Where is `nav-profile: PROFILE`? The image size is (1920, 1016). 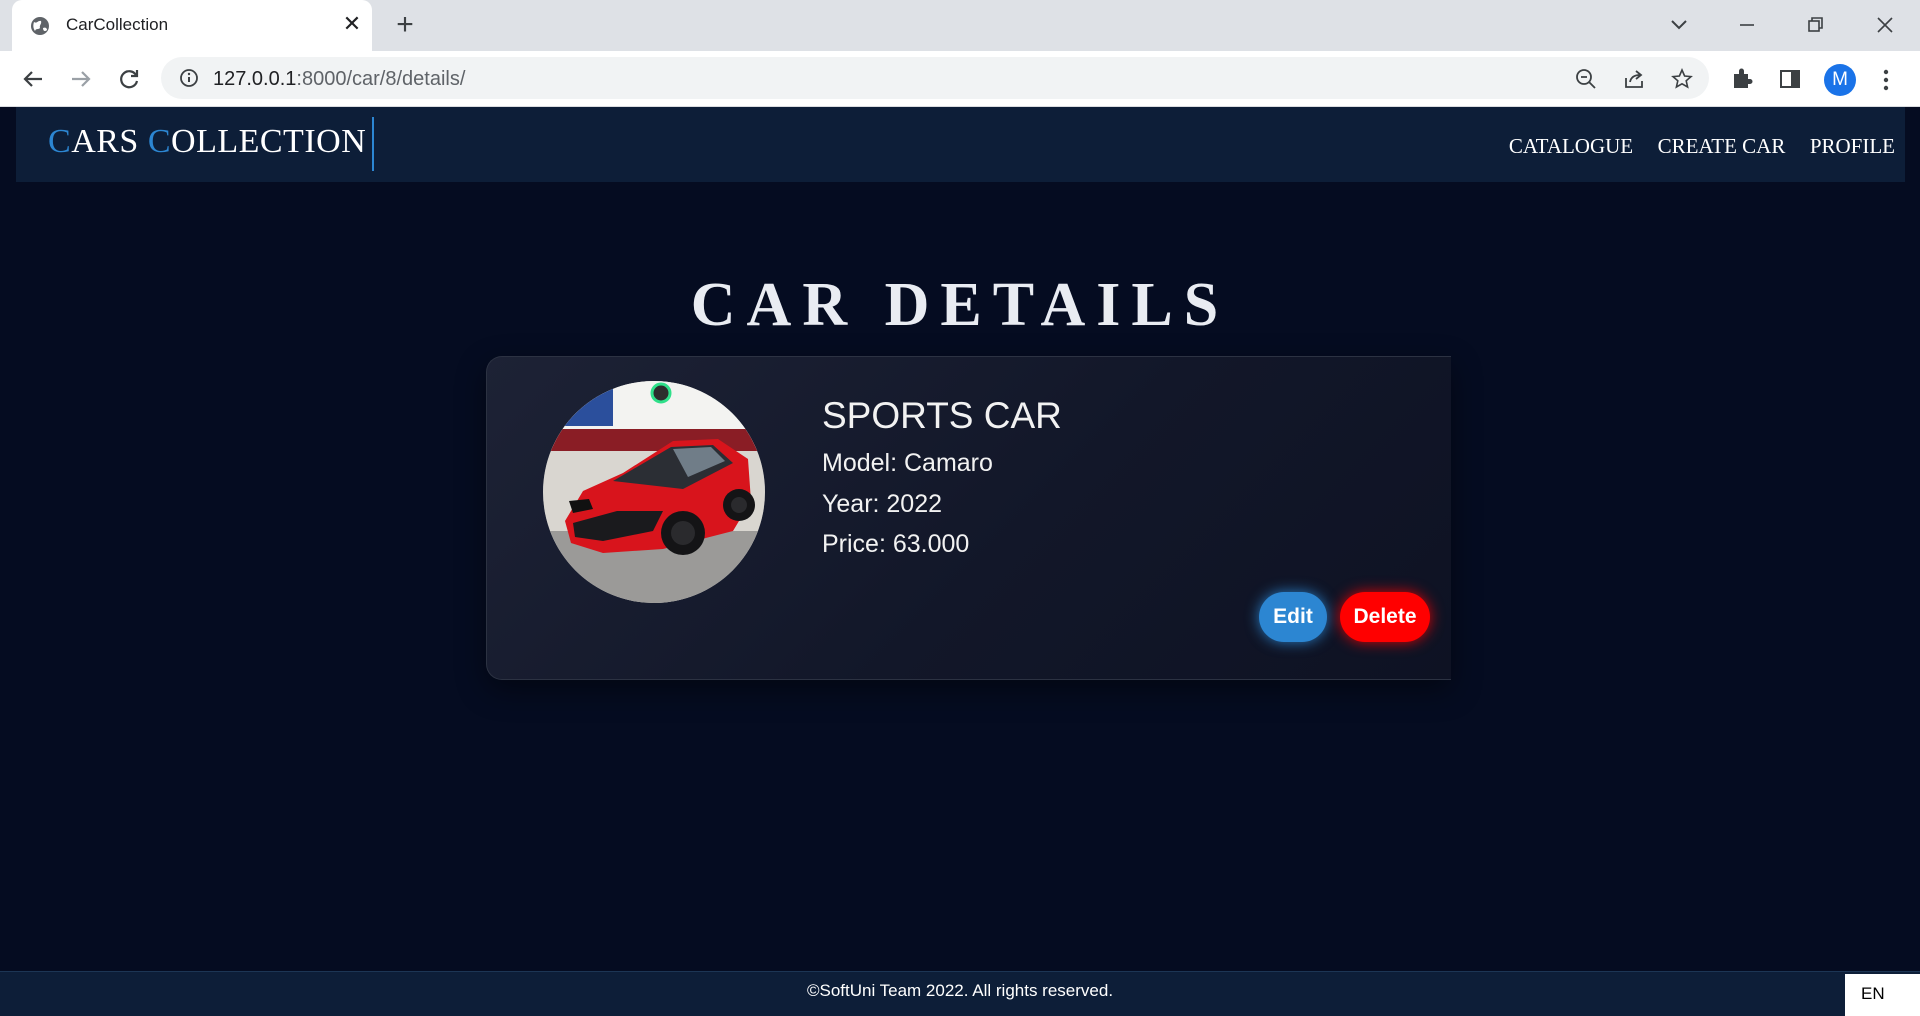
nav-profile: PROFILE is located at coordinates (1852, 146).